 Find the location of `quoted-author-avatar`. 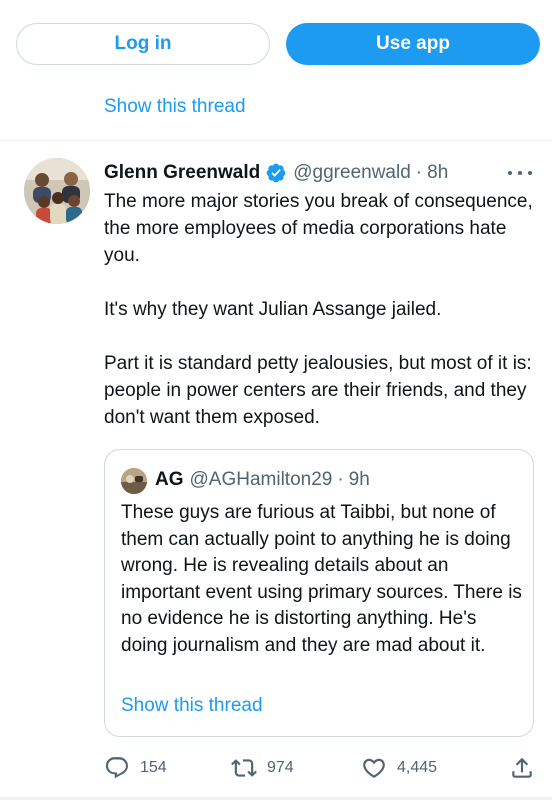

quoted-author-avatar is located at coordinates (134, 481).